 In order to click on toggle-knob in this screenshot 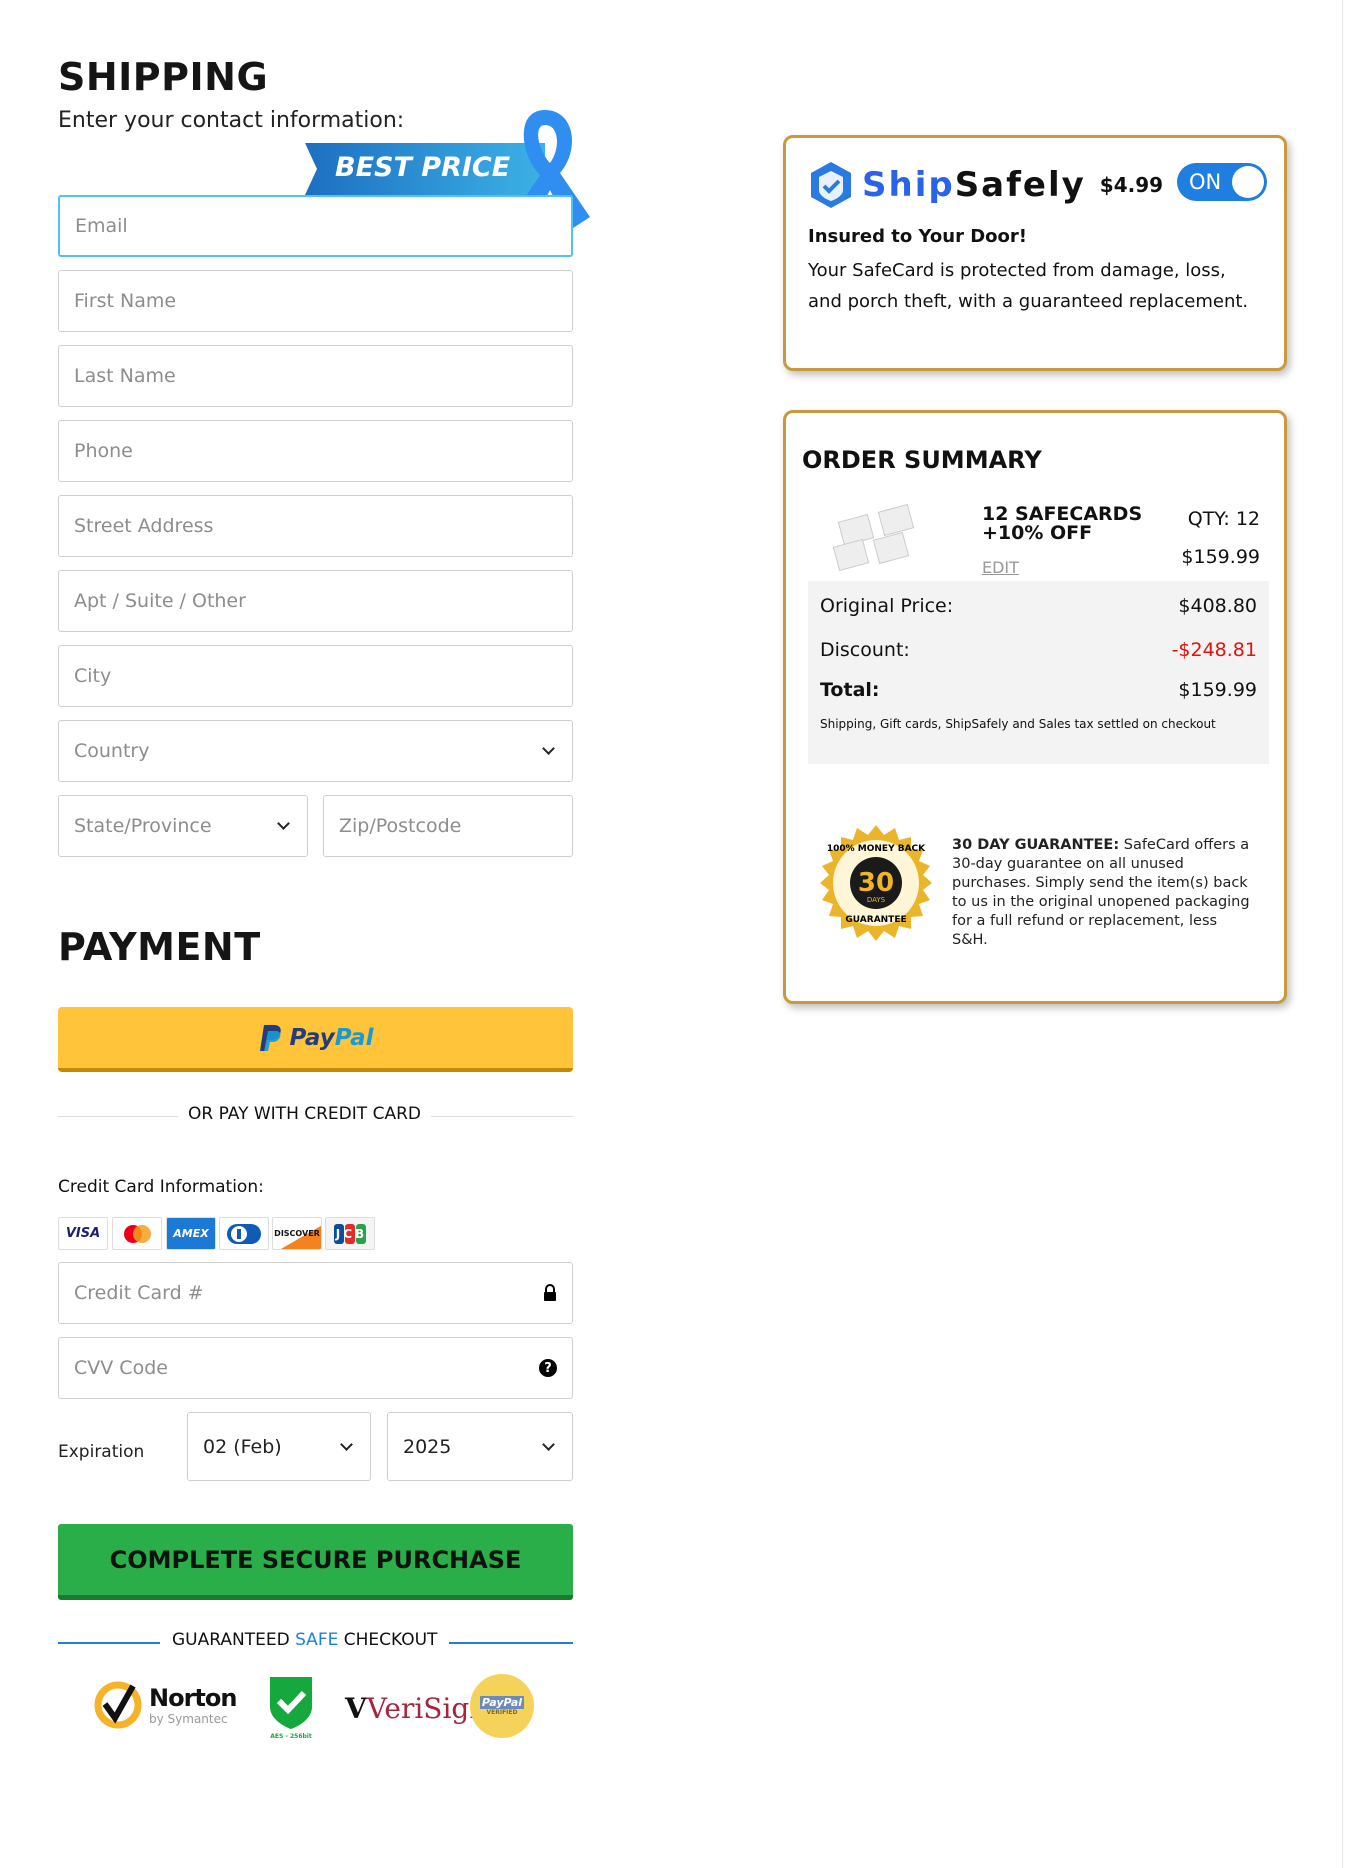, I will do `click(1248, 182)`.